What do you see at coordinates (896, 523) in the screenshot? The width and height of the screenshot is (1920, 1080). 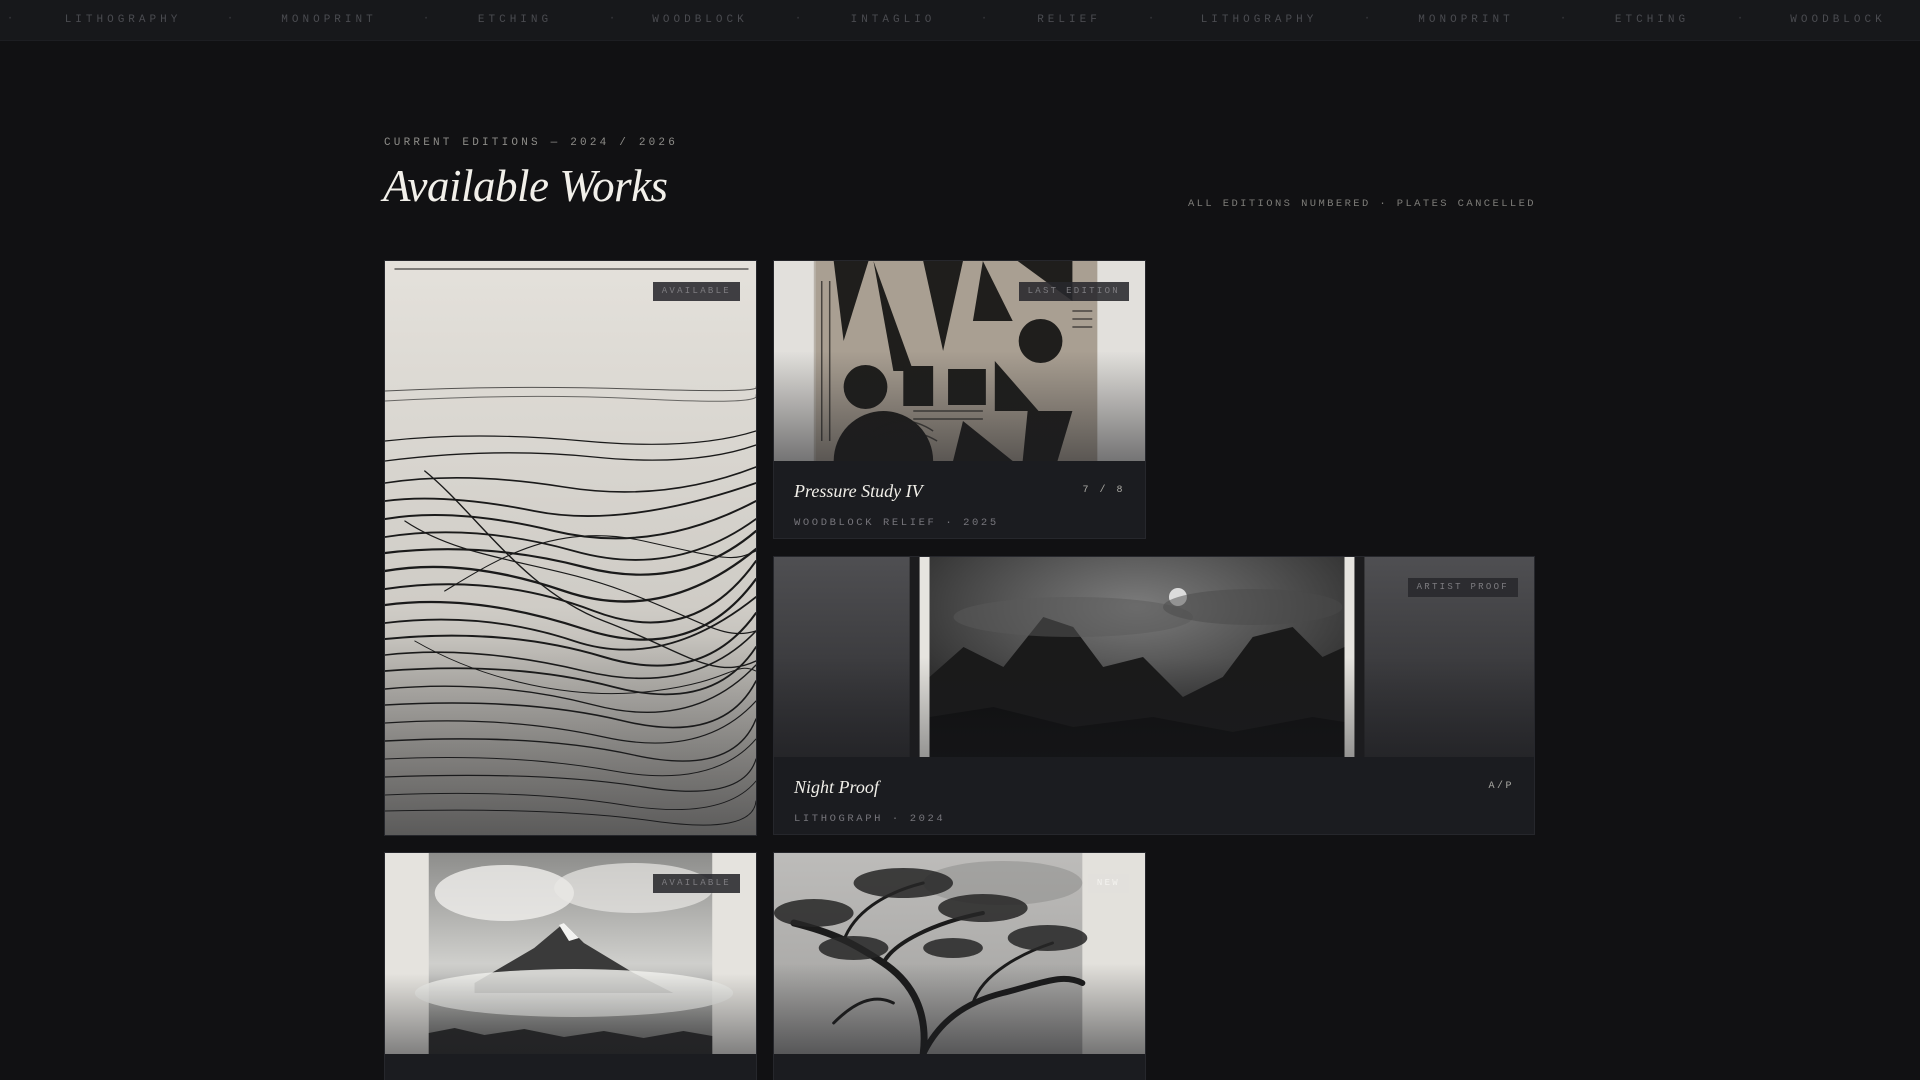 I see `work-meta: WOODBLOCK RELIEF · 2025` at bounding box center [896, 523].